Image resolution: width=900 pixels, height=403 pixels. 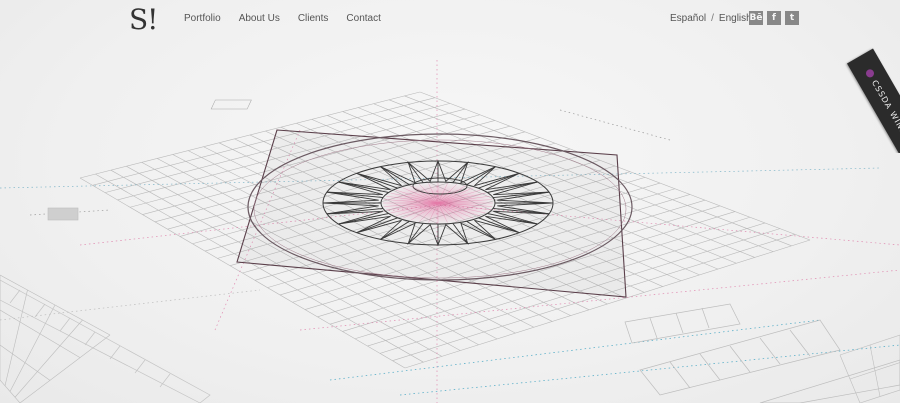 I want to click on award-status: WINNER, so click(x=894, y=128).